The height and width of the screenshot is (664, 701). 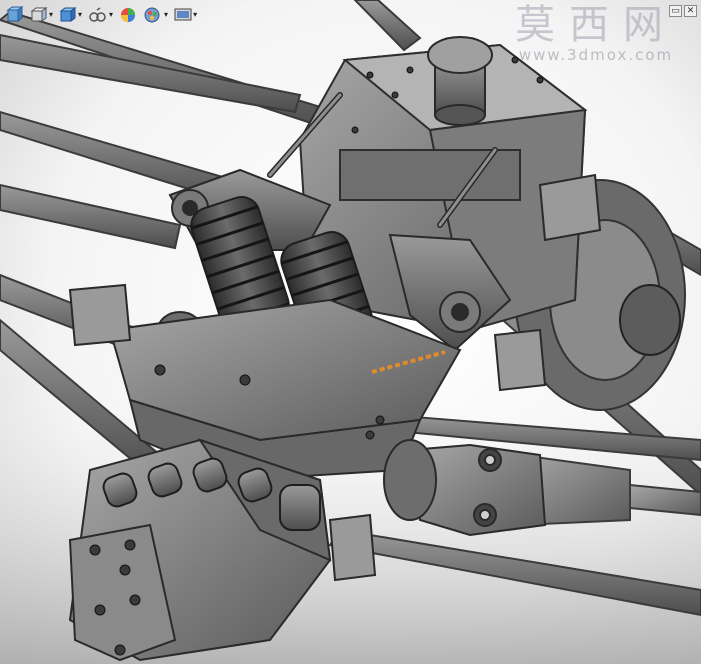 I want to click on apply-scene-icon, so click(x=128, y=15).